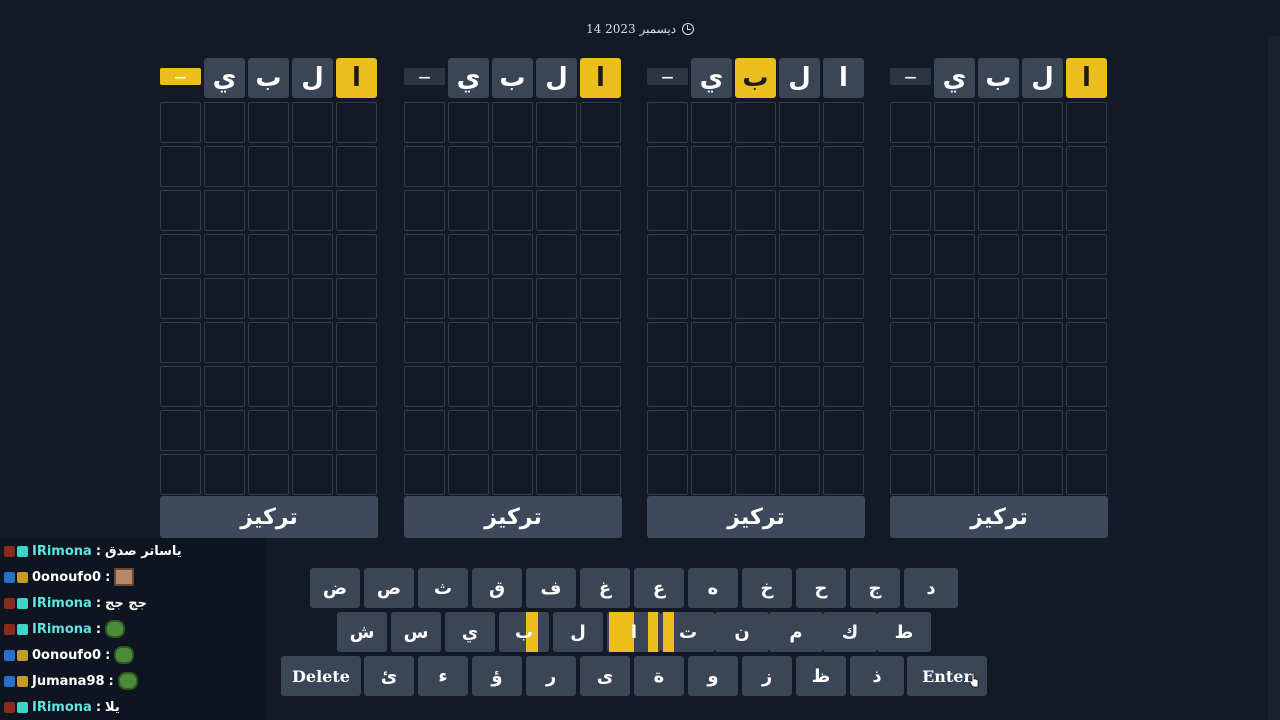  Describe the element at coordinates (551, 676) in the screenshot. I see `key: ر` at that location.